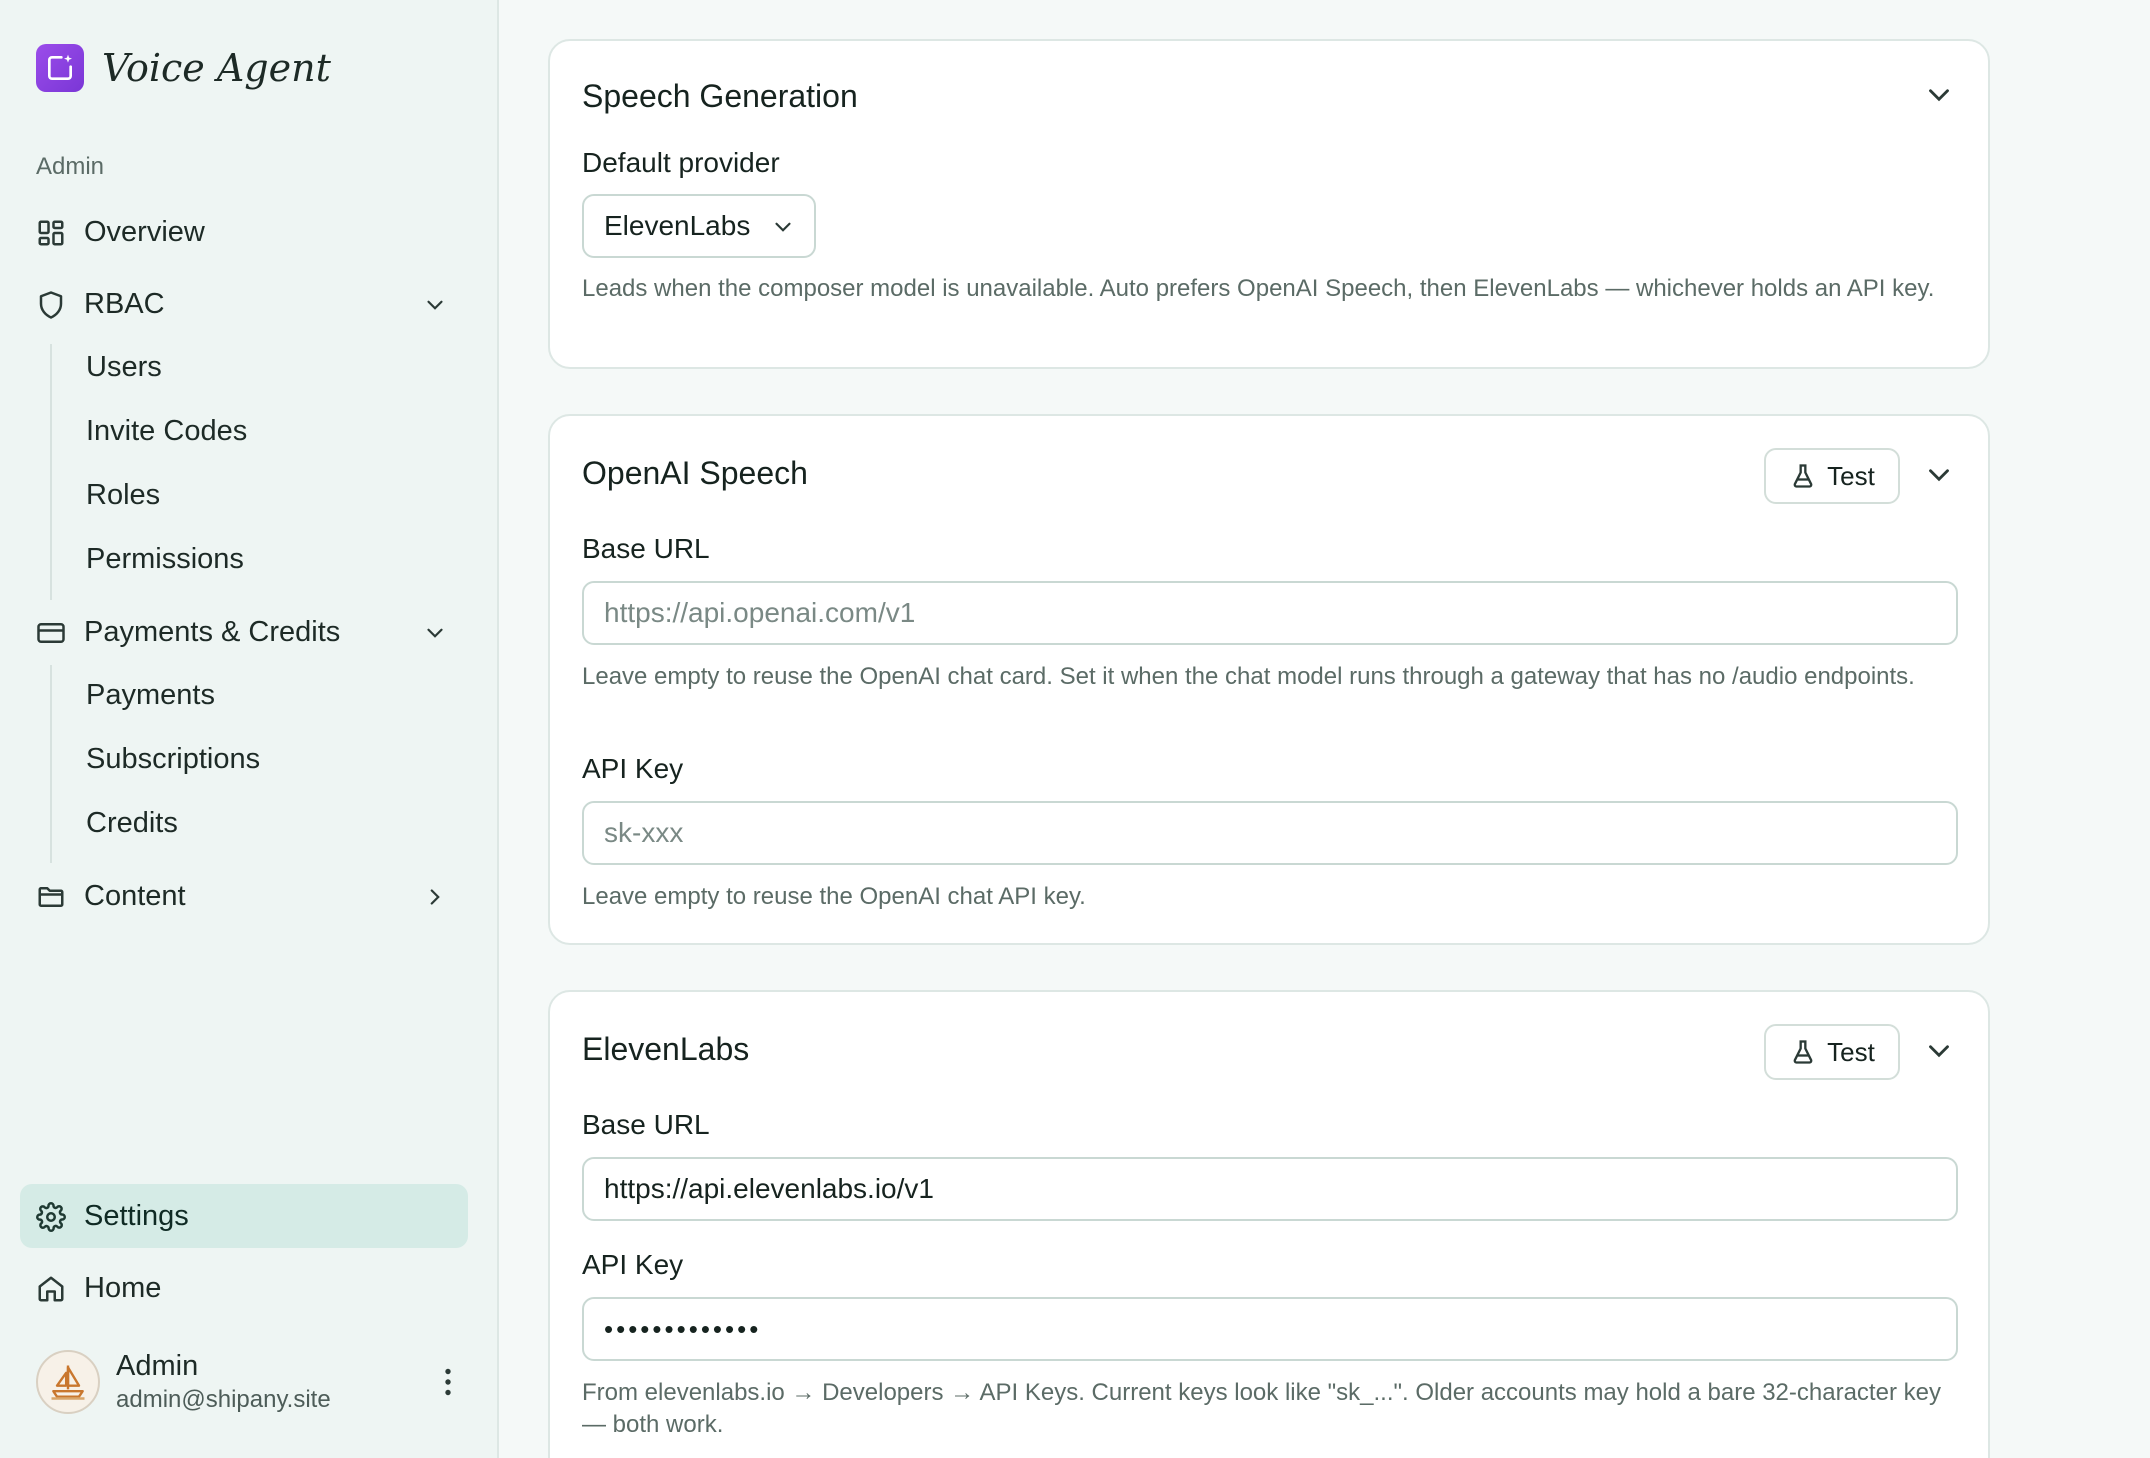 The width and height of the screenshot is (2150, 1458). Describe the element at coordinates (1270, 1189) in the screenshot. I see `elevenlabs-base-url-input: https://api.elevenlabs.io/v1` at that location.